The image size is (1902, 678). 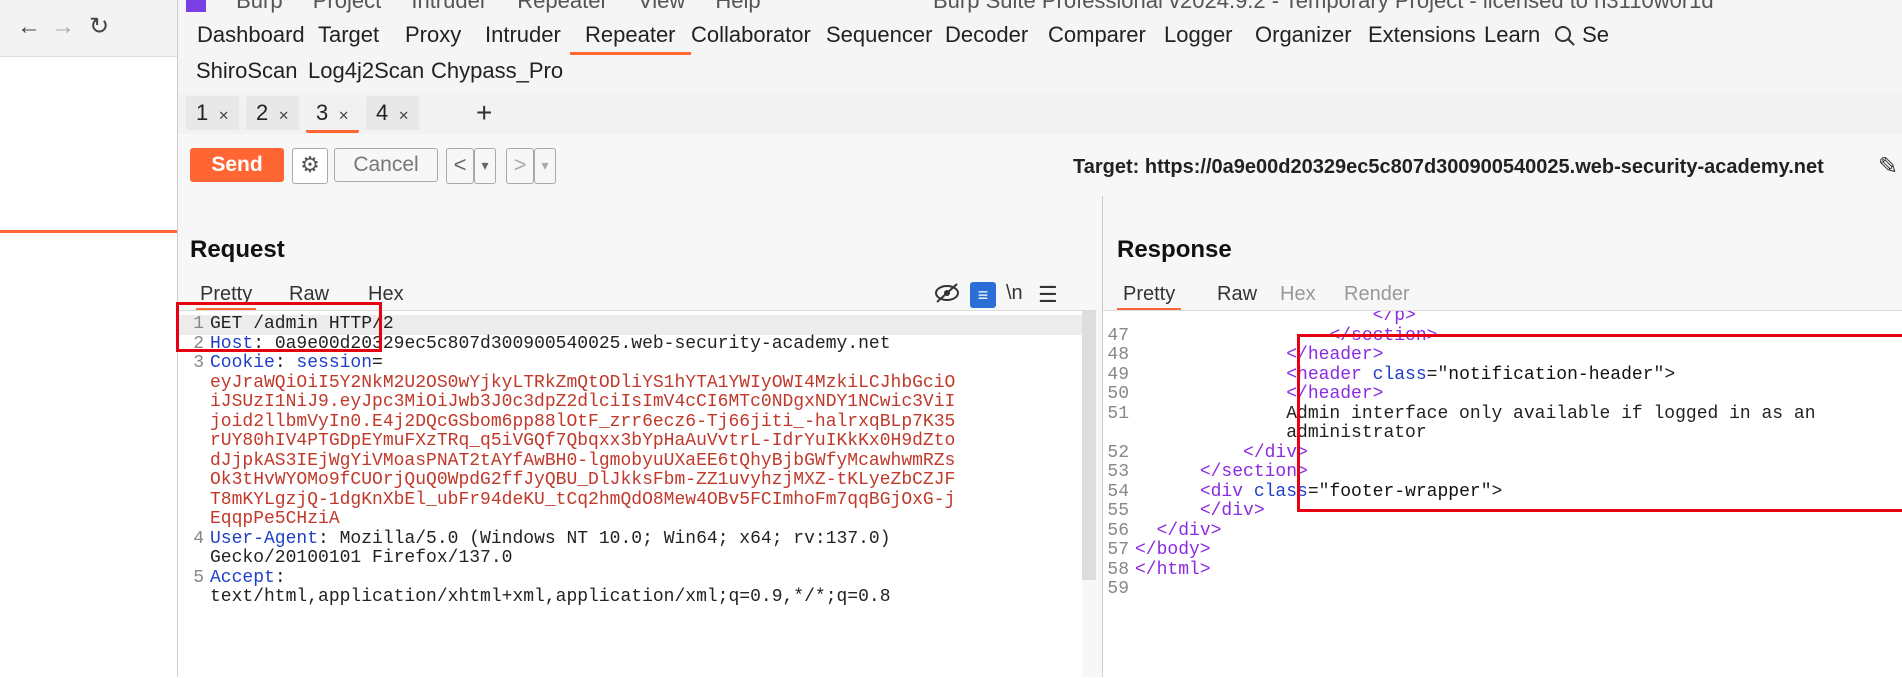 What do you see at coordinates (484, 113) in the screenshot?
I see `add-tab-icon: +` at bounding box center [484, 113].